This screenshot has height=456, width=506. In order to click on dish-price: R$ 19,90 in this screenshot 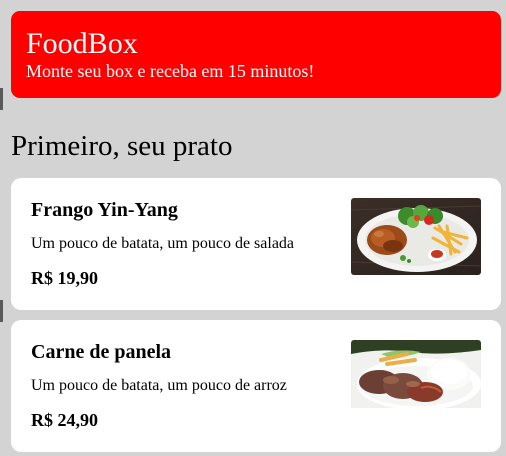, I will do `click(64, 278)`.